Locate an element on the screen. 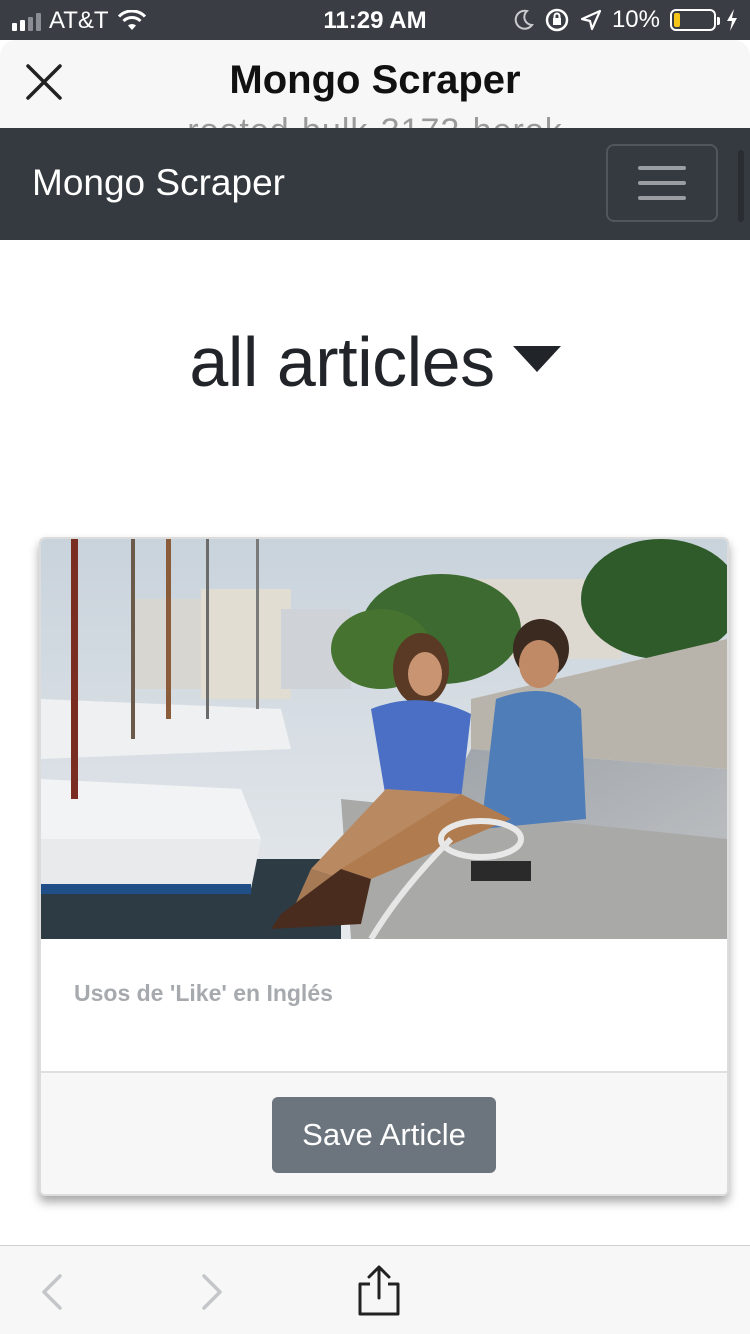 This screenshot has height=1334, width=750. hamburger-menu-button is located at coordinates (662, 183).